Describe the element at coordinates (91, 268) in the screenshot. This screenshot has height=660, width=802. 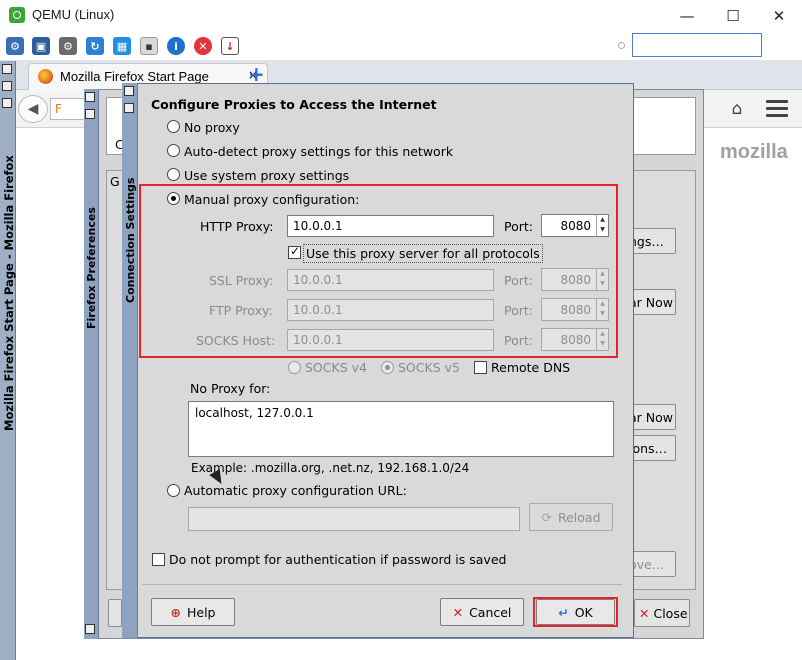
I see `preferences-title: Firefox Preferences` at that location.